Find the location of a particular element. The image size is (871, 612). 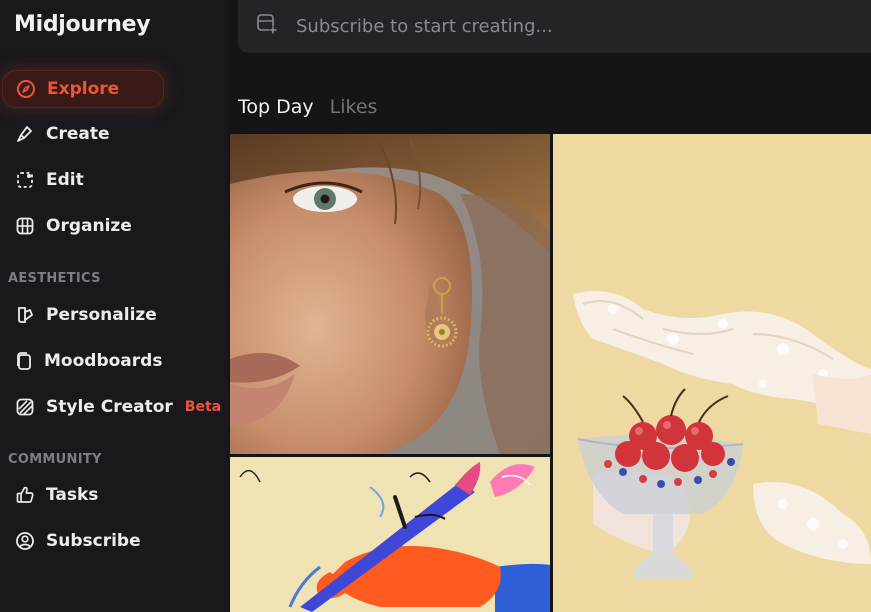

nav-edit-label: Edit is located at coordinates (65, 180).